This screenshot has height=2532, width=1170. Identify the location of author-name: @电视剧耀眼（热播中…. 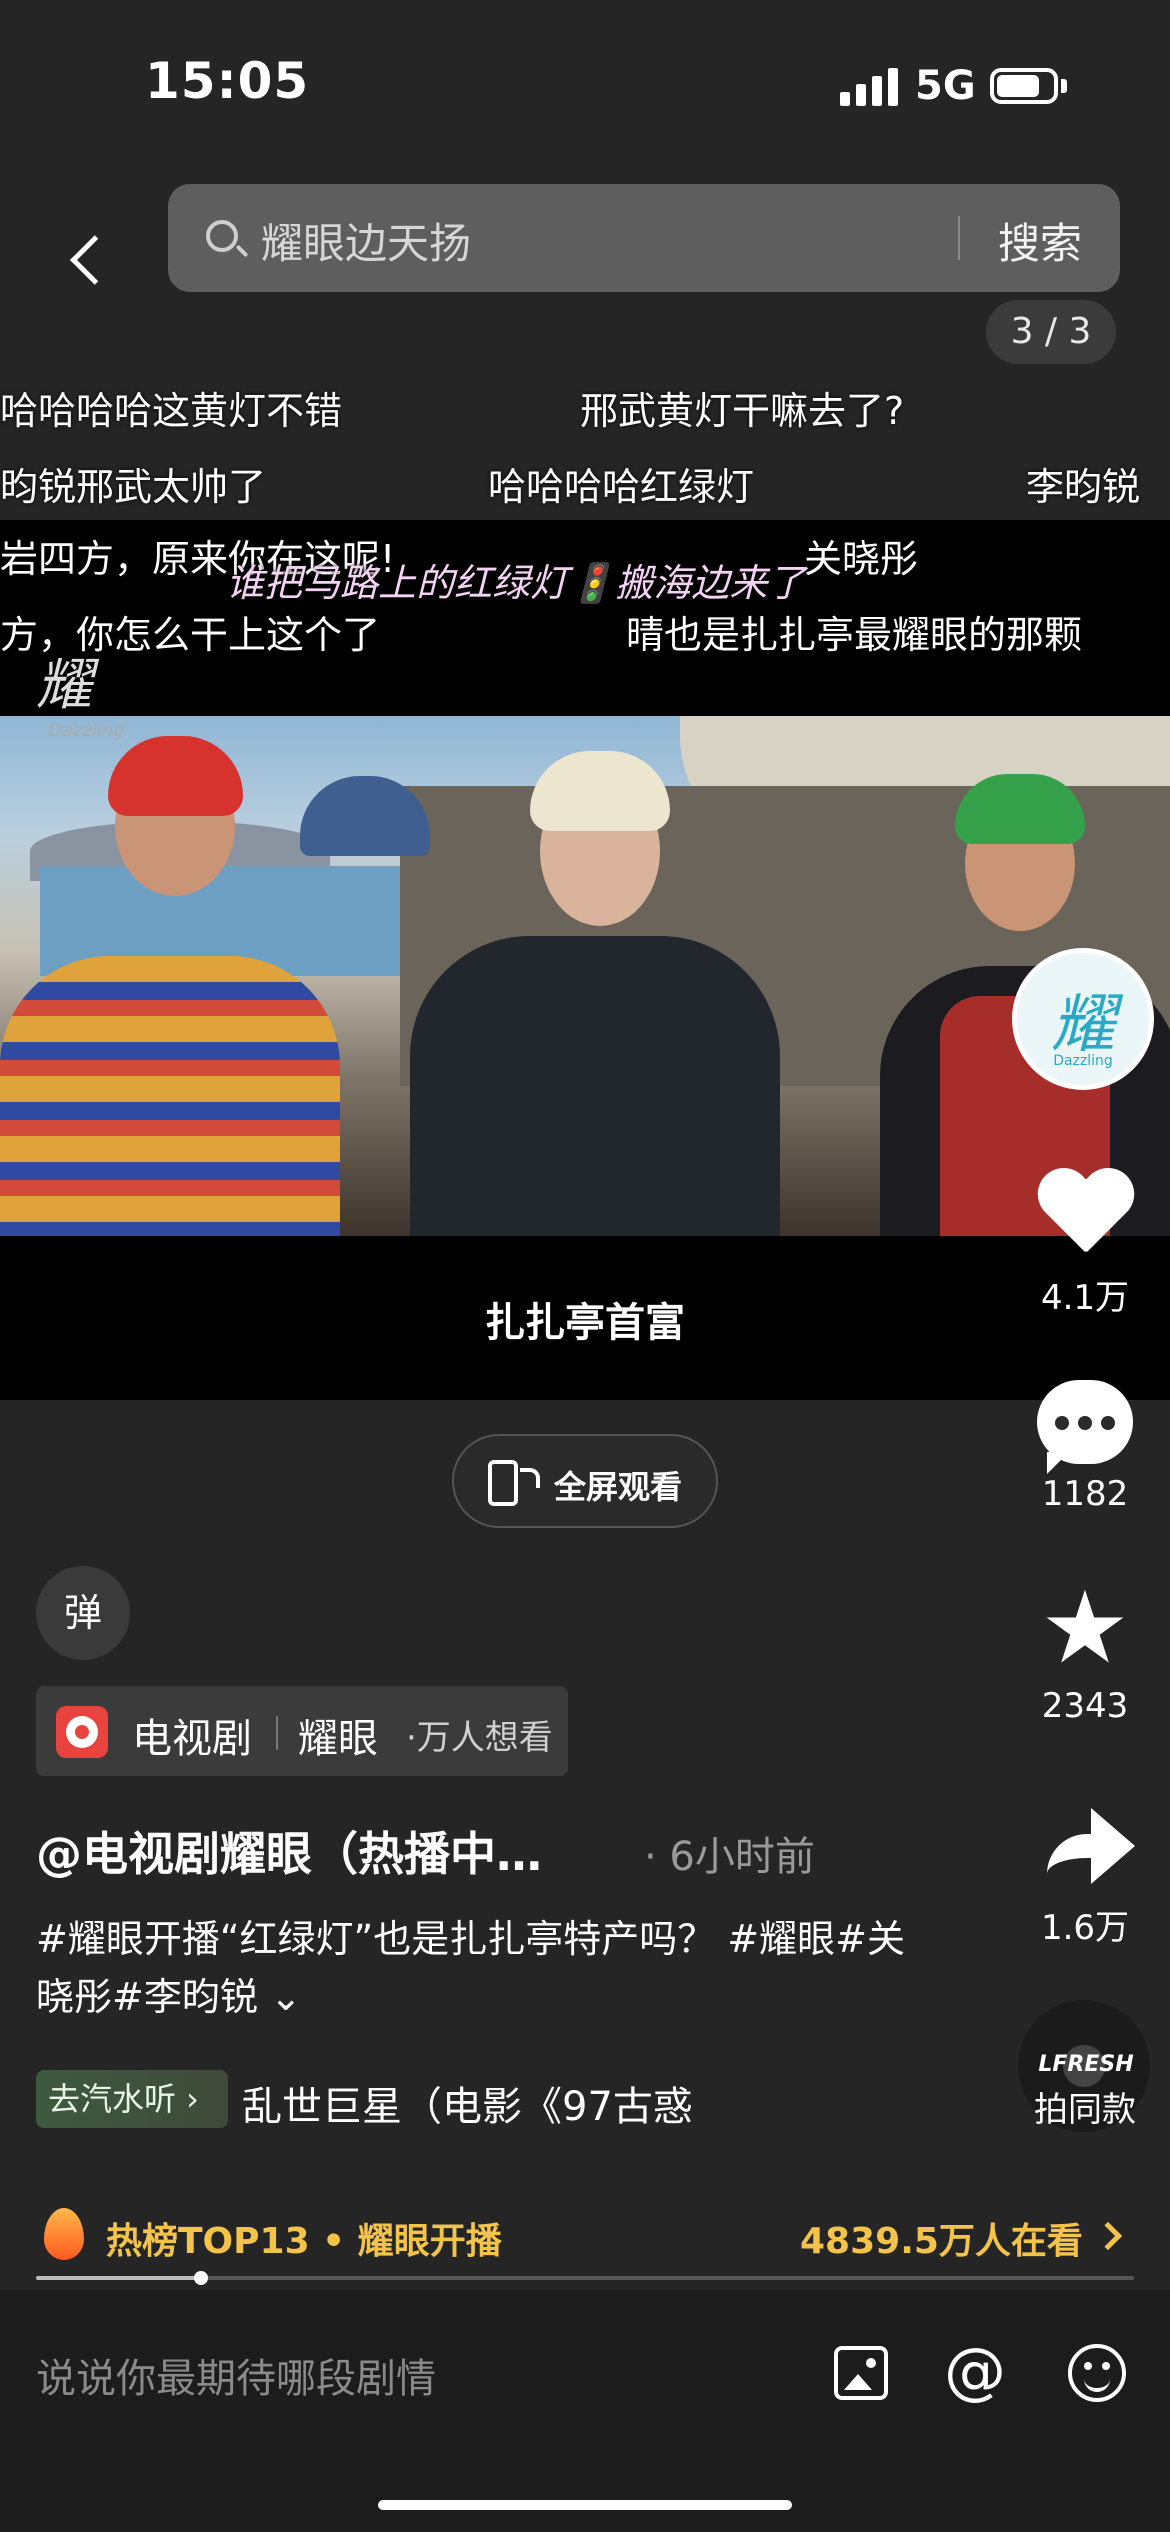
(289, 1851).